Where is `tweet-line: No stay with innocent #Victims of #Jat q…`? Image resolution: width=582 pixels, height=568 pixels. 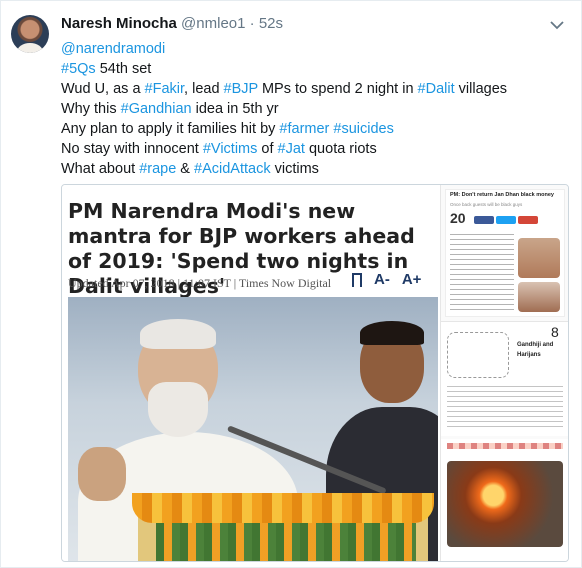 tweet-line: No stay with innocent #Victims of #Jat q… is located at coordinates (311, 149).